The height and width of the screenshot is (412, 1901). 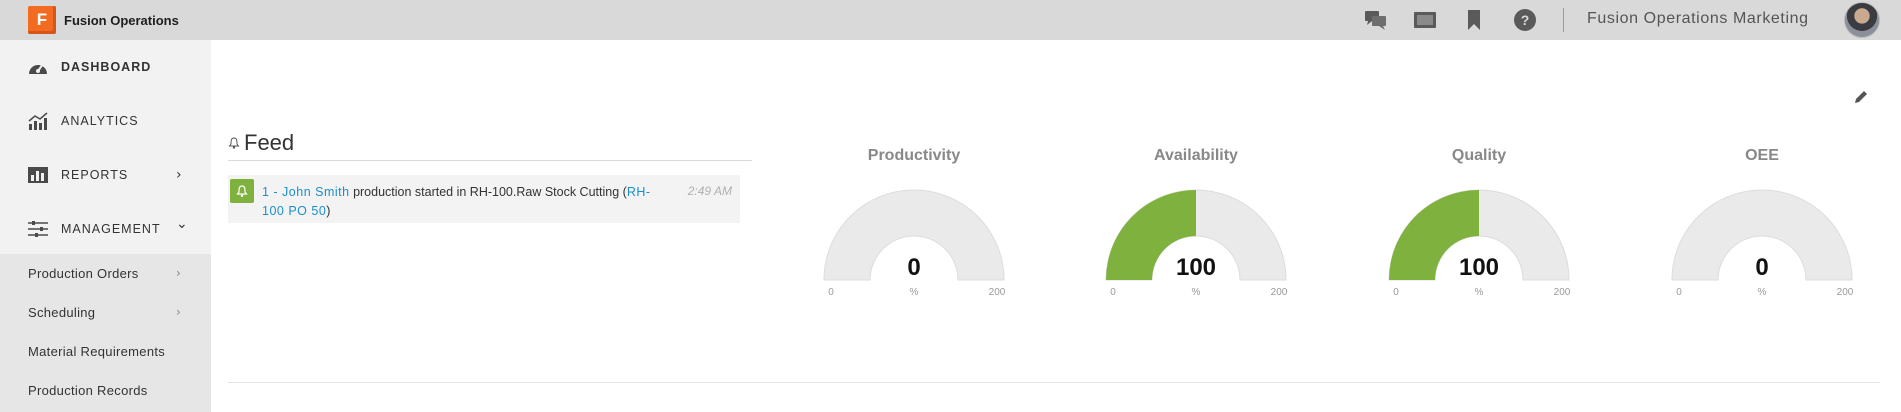 What do you see at coordinates (95, 175) in the screenshot?
I see `sidebar-item-label: REPORTS` at bounding box center [95, 175].